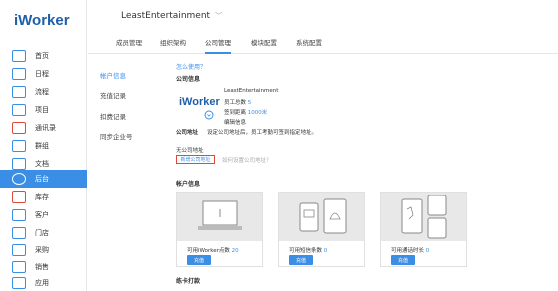  What do you see at coordinates (191, 66) in the screenshot?
I see `how-to-use-link: 怎么使用？` at bounding box center [191, 66].